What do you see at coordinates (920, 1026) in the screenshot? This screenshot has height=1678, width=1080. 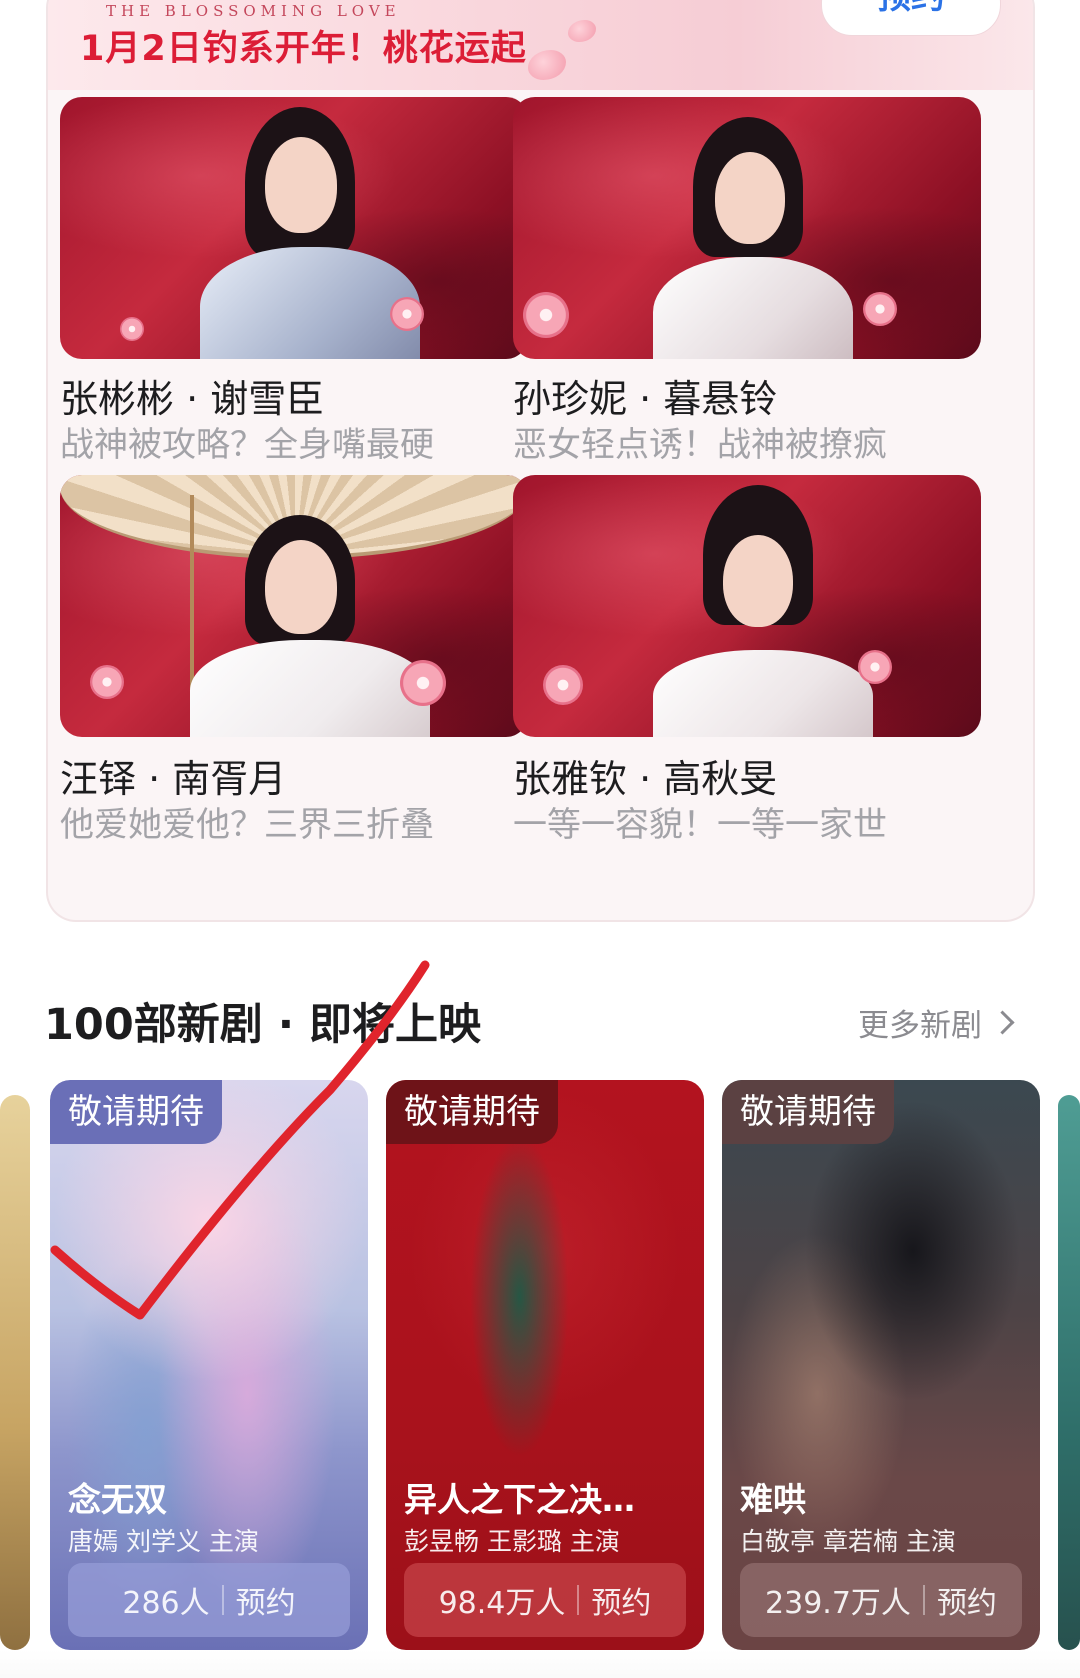 I see `more-dramas-label: 更多新剧` at bounding box center [920, 1026].